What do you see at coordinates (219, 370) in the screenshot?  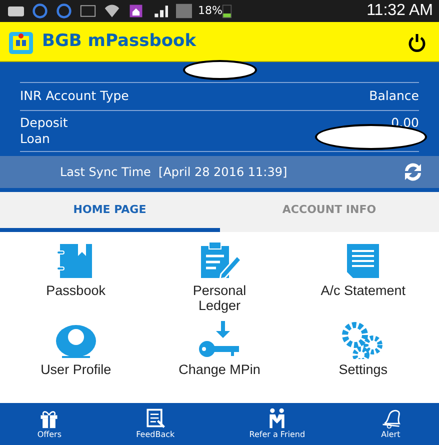 I see `tile-label: Change MPin` at bounding box center [219, 370].